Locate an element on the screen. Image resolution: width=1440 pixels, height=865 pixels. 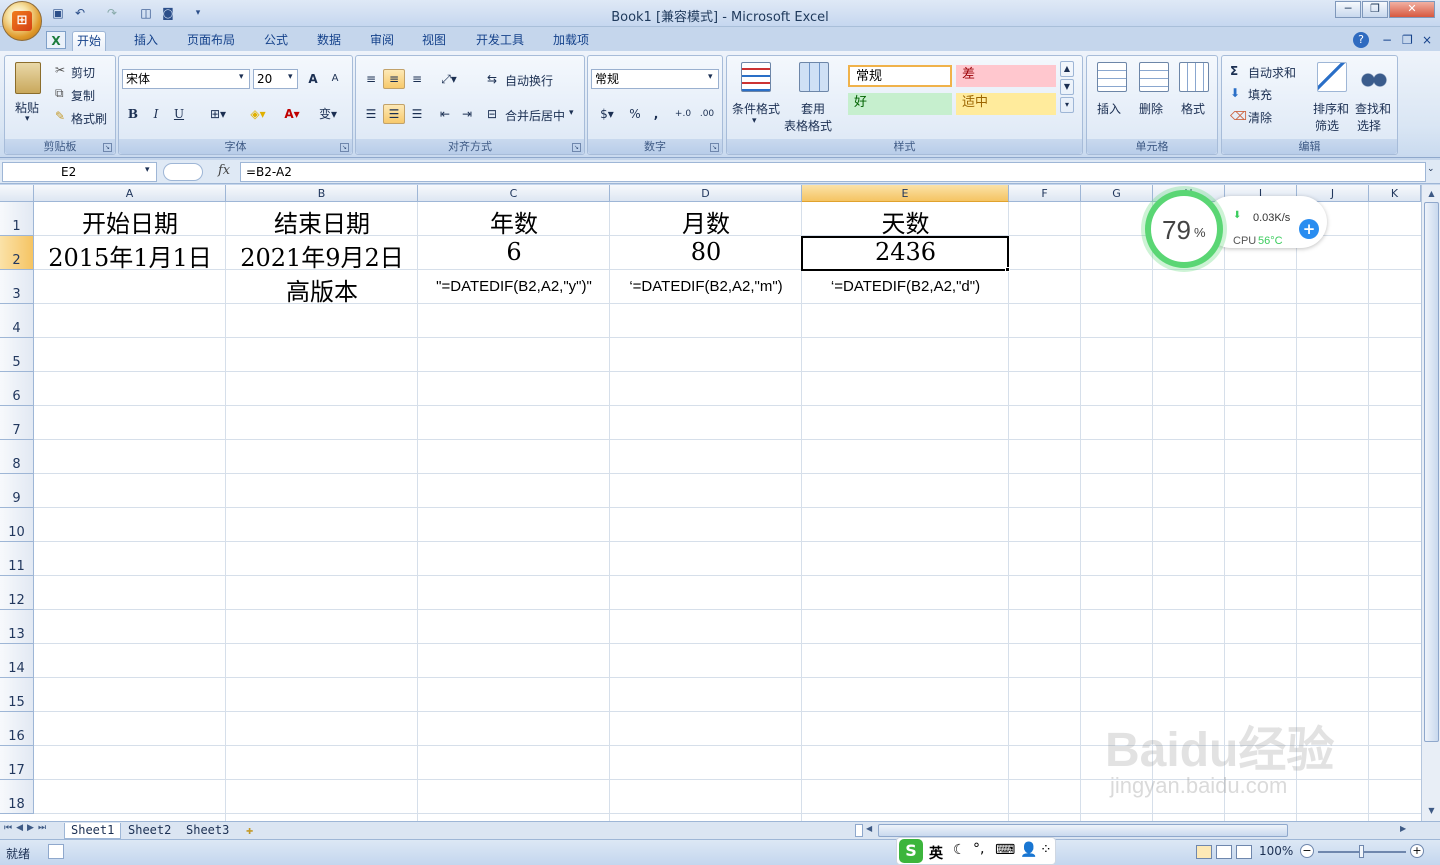
sheet-tab-1: Sheet1 is located at coordinates (93, 831).